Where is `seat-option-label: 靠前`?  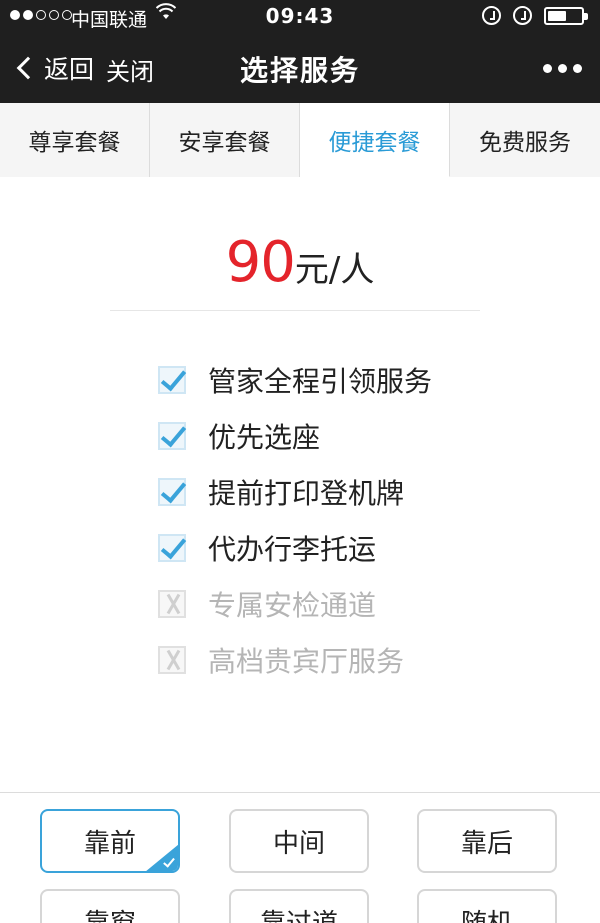 seat-option-label: 靠前 is located at coordinates (109, 843).